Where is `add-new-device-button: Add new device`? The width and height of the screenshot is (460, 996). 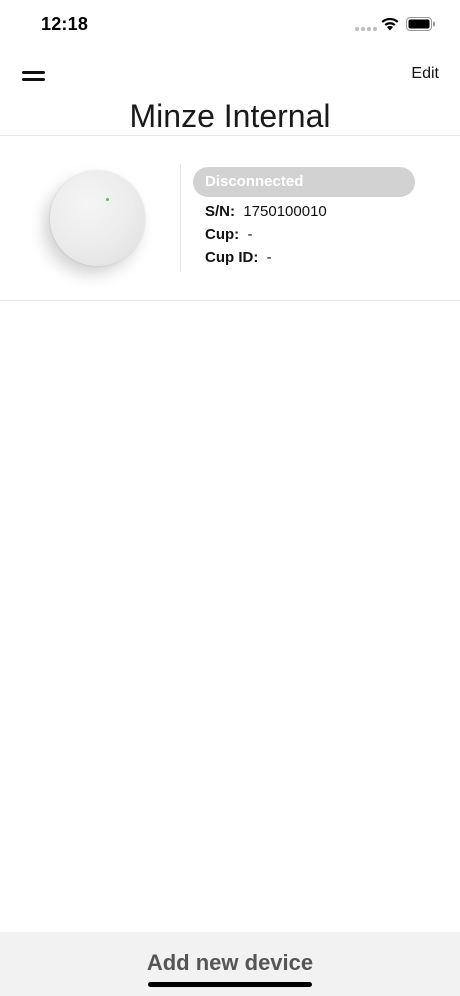 add-new-device-button: Add new device is located at coordinates (230, 963).